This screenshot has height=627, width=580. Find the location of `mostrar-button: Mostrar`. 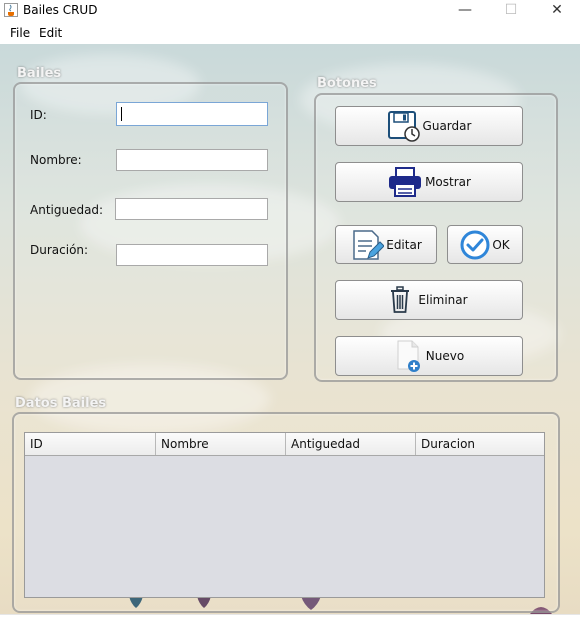

mostrar-button: Mostrar is located at coordinates (429, 182).